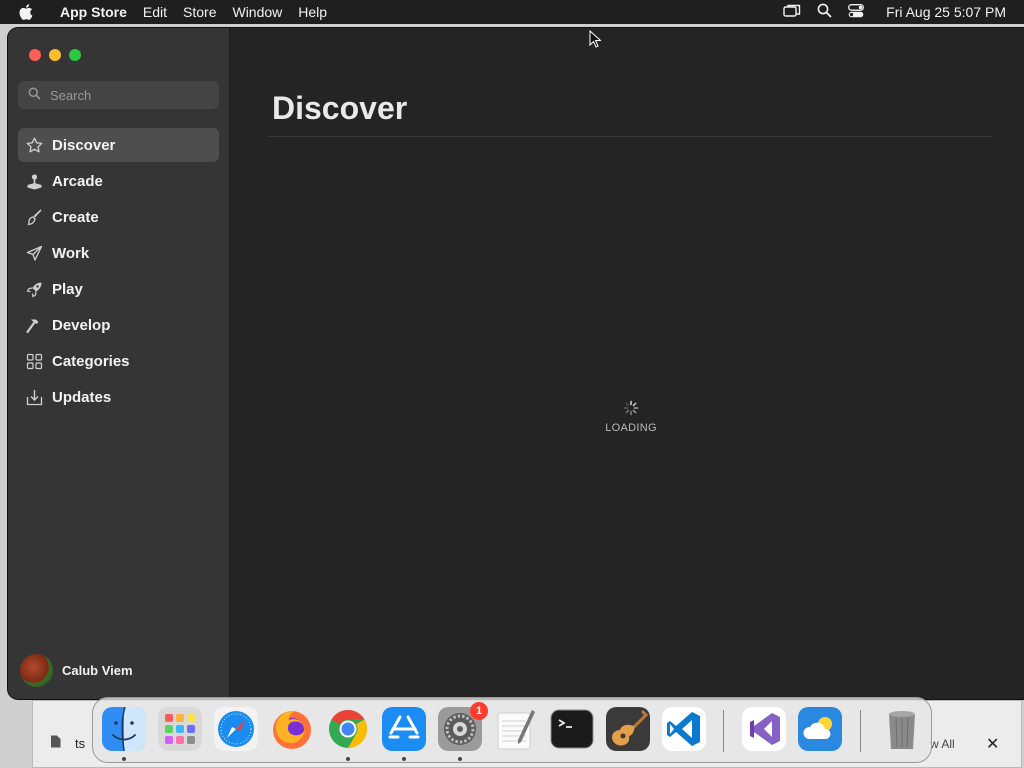 Image resolution: width=1024 pixels, height=768 pixels. I want to click on sidebar-item-create: Create, so click(118, 217).